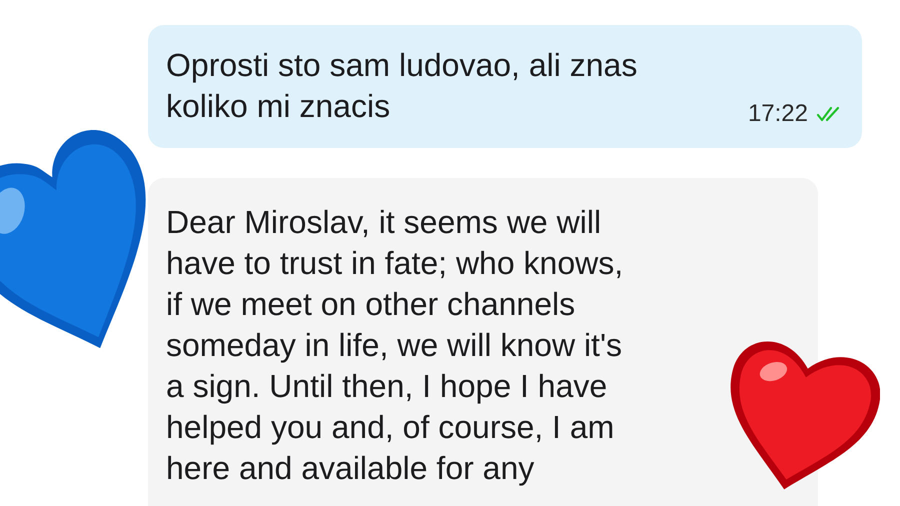 The width and height of the screenshot is (900, 506). I want to click on message-time: 17:22, so click(778, 114).